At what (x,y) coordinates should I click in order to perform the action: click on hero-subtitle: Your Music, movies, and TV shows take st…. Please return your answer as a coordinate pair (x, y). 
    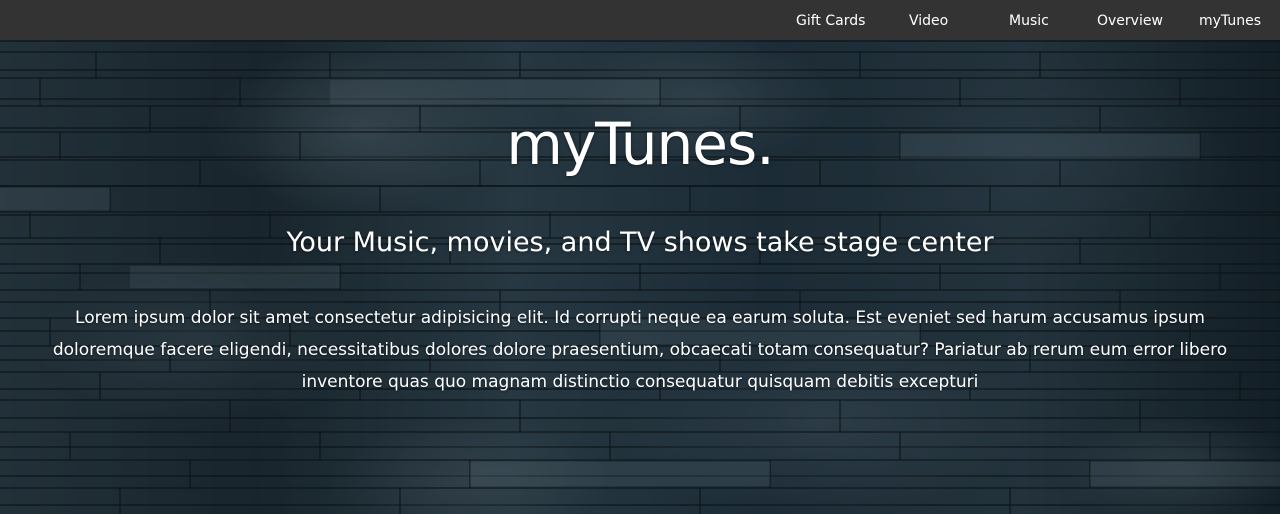
    Looking at the image, I should click on (640, 242).